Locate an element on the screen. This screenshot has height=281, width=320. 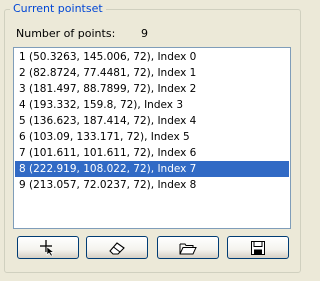
point-list-item: 6 (103.09, 133.171, 72), Index 5 is located at coordinates (152, 137).